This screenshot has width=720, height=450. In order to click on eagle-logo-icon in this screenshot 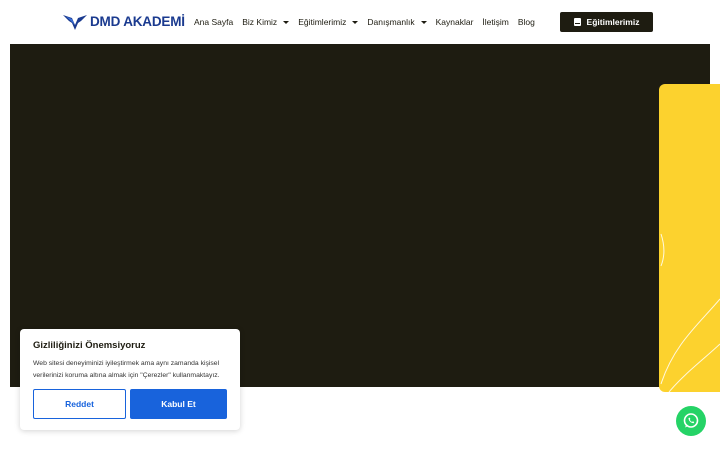, I will do `click(75, 22)`.